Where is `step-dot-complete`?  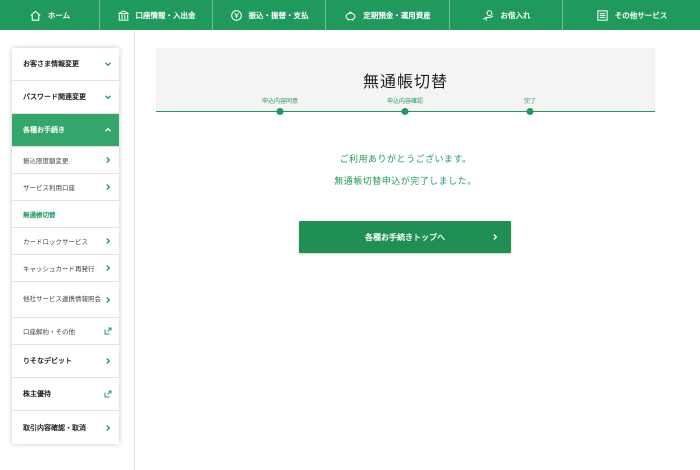 step-dot-complete is located at coordinates (530, 111).